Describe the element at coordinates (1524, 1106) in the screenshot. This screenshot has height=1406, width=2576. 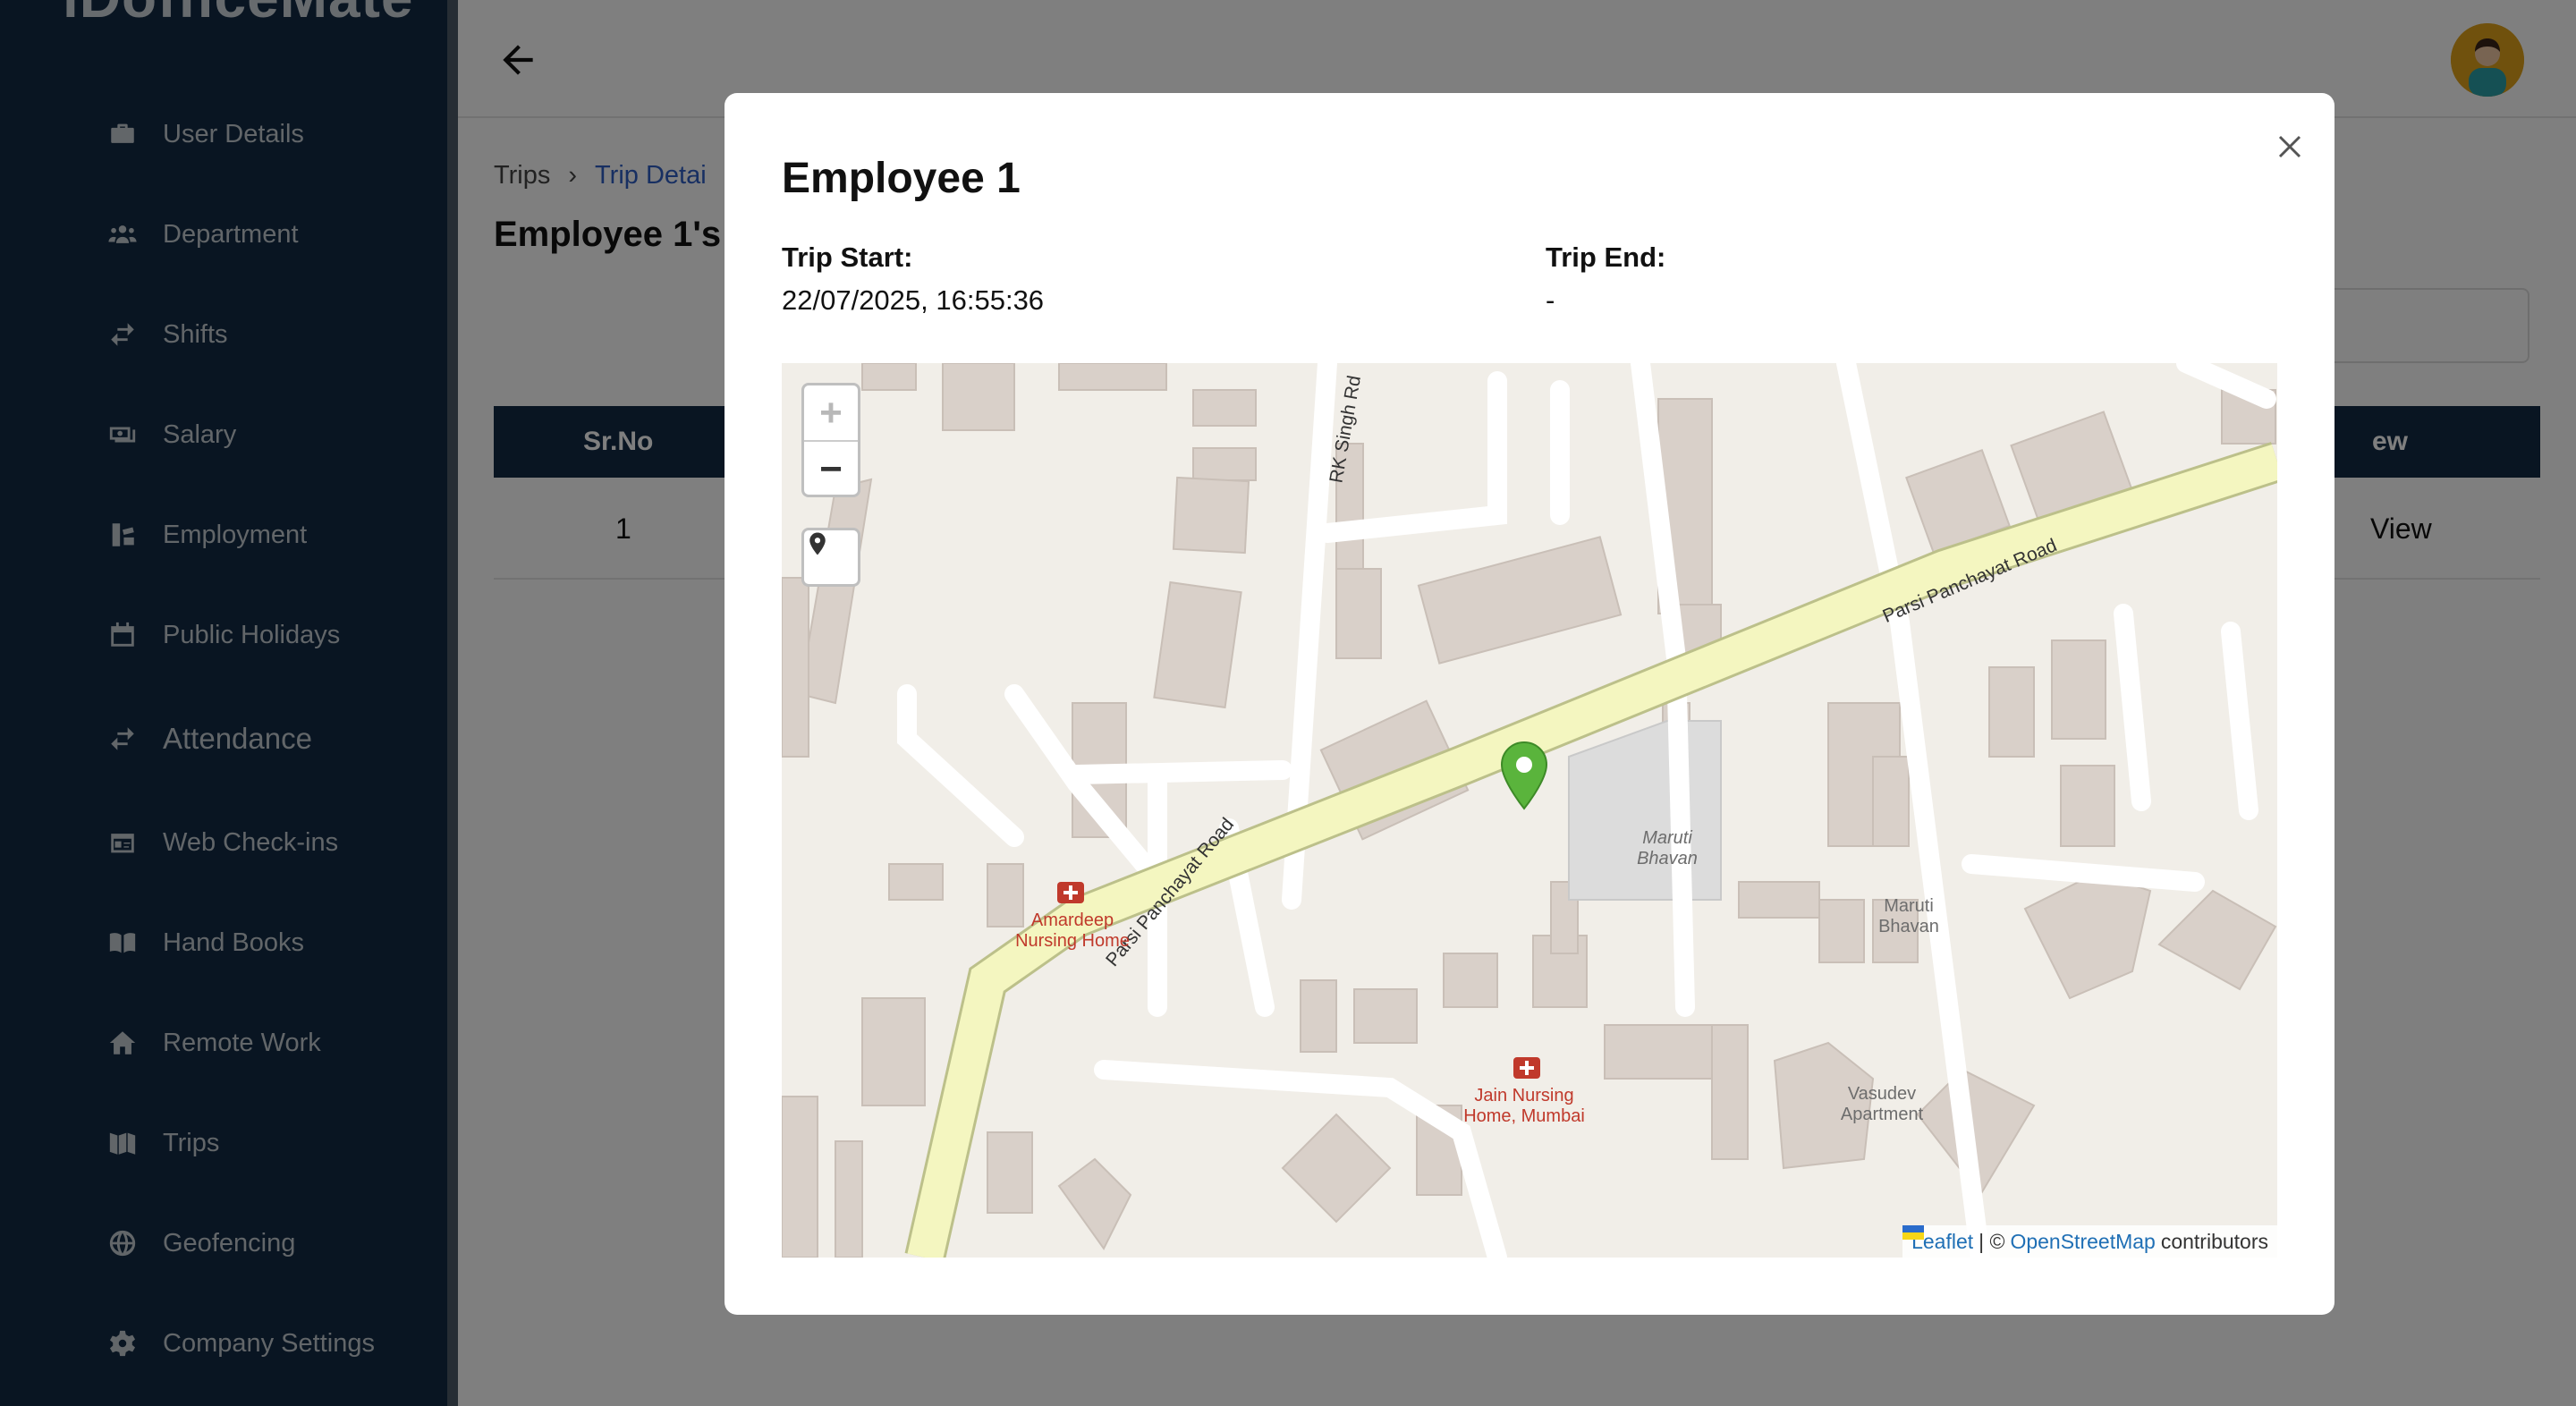
I see `map-label-poi: Jain Nursing Home, Mumbai` at that location.